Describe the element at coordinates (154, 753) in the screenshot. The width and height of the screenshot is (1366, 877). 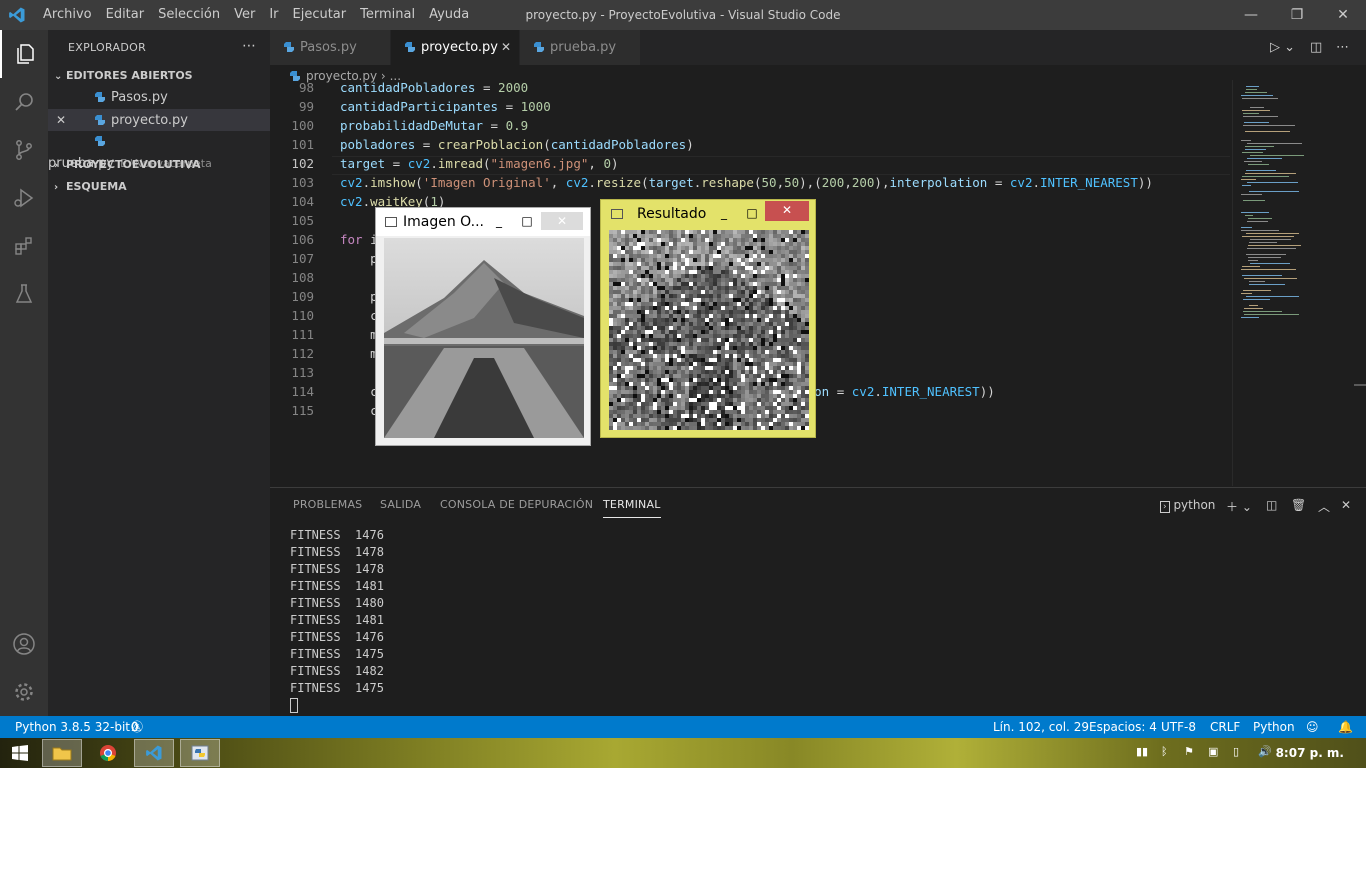
I see `taskbar-vscode` at that location.